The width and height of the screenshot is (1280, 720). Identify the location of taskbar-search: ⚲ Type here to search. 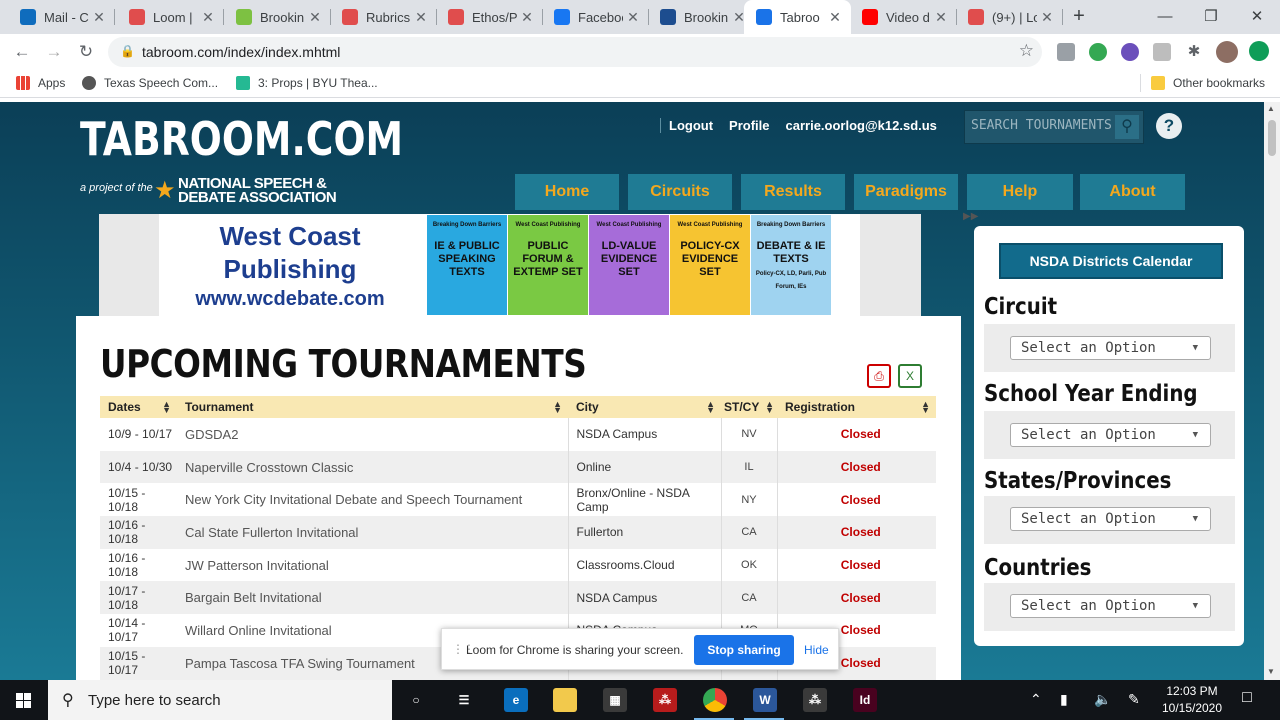
(220, 700).